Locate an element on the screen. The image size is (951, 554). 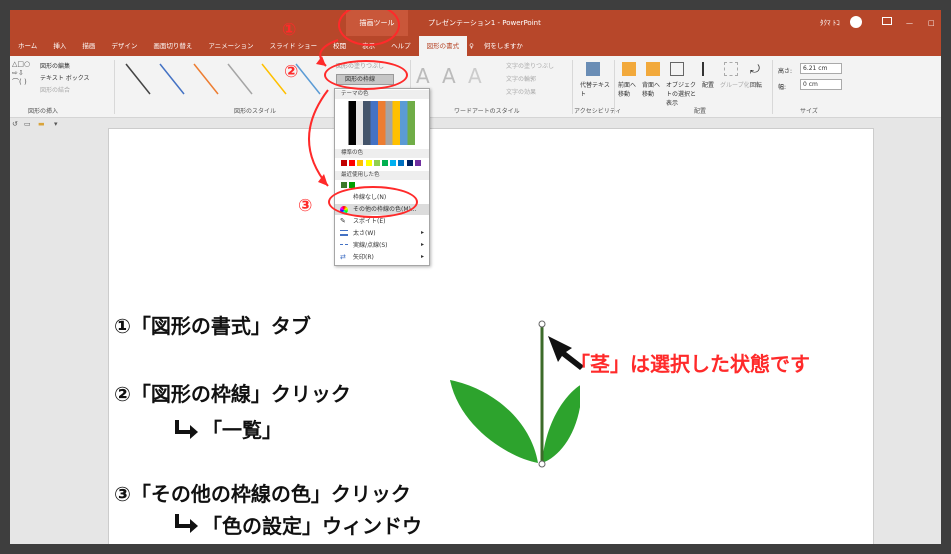
step3-sub-text: 「色の設定」ウィンドウ is located at coordinates (312, 526).